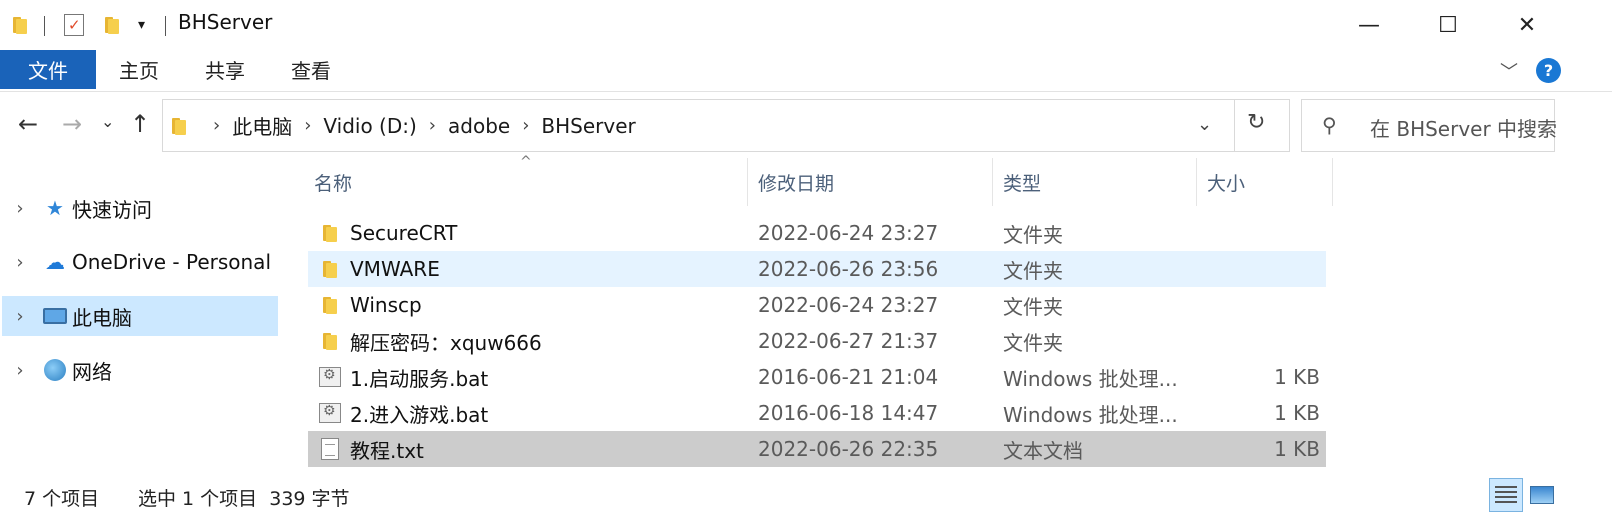 The height and width of the screenshot is (531, 1612). What do you see at coordinates (1506, 495) in the screenshot?
I see `details-view-button` at bounding box center [1506, 495].